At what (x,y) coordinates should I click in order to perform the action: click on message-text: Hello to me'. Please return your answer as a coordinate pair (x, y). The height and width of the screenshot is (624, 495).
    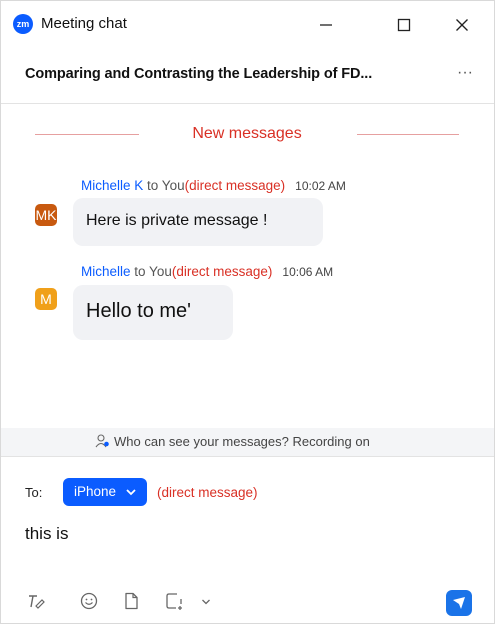
    Looking at the image, I should click on (138, 311).